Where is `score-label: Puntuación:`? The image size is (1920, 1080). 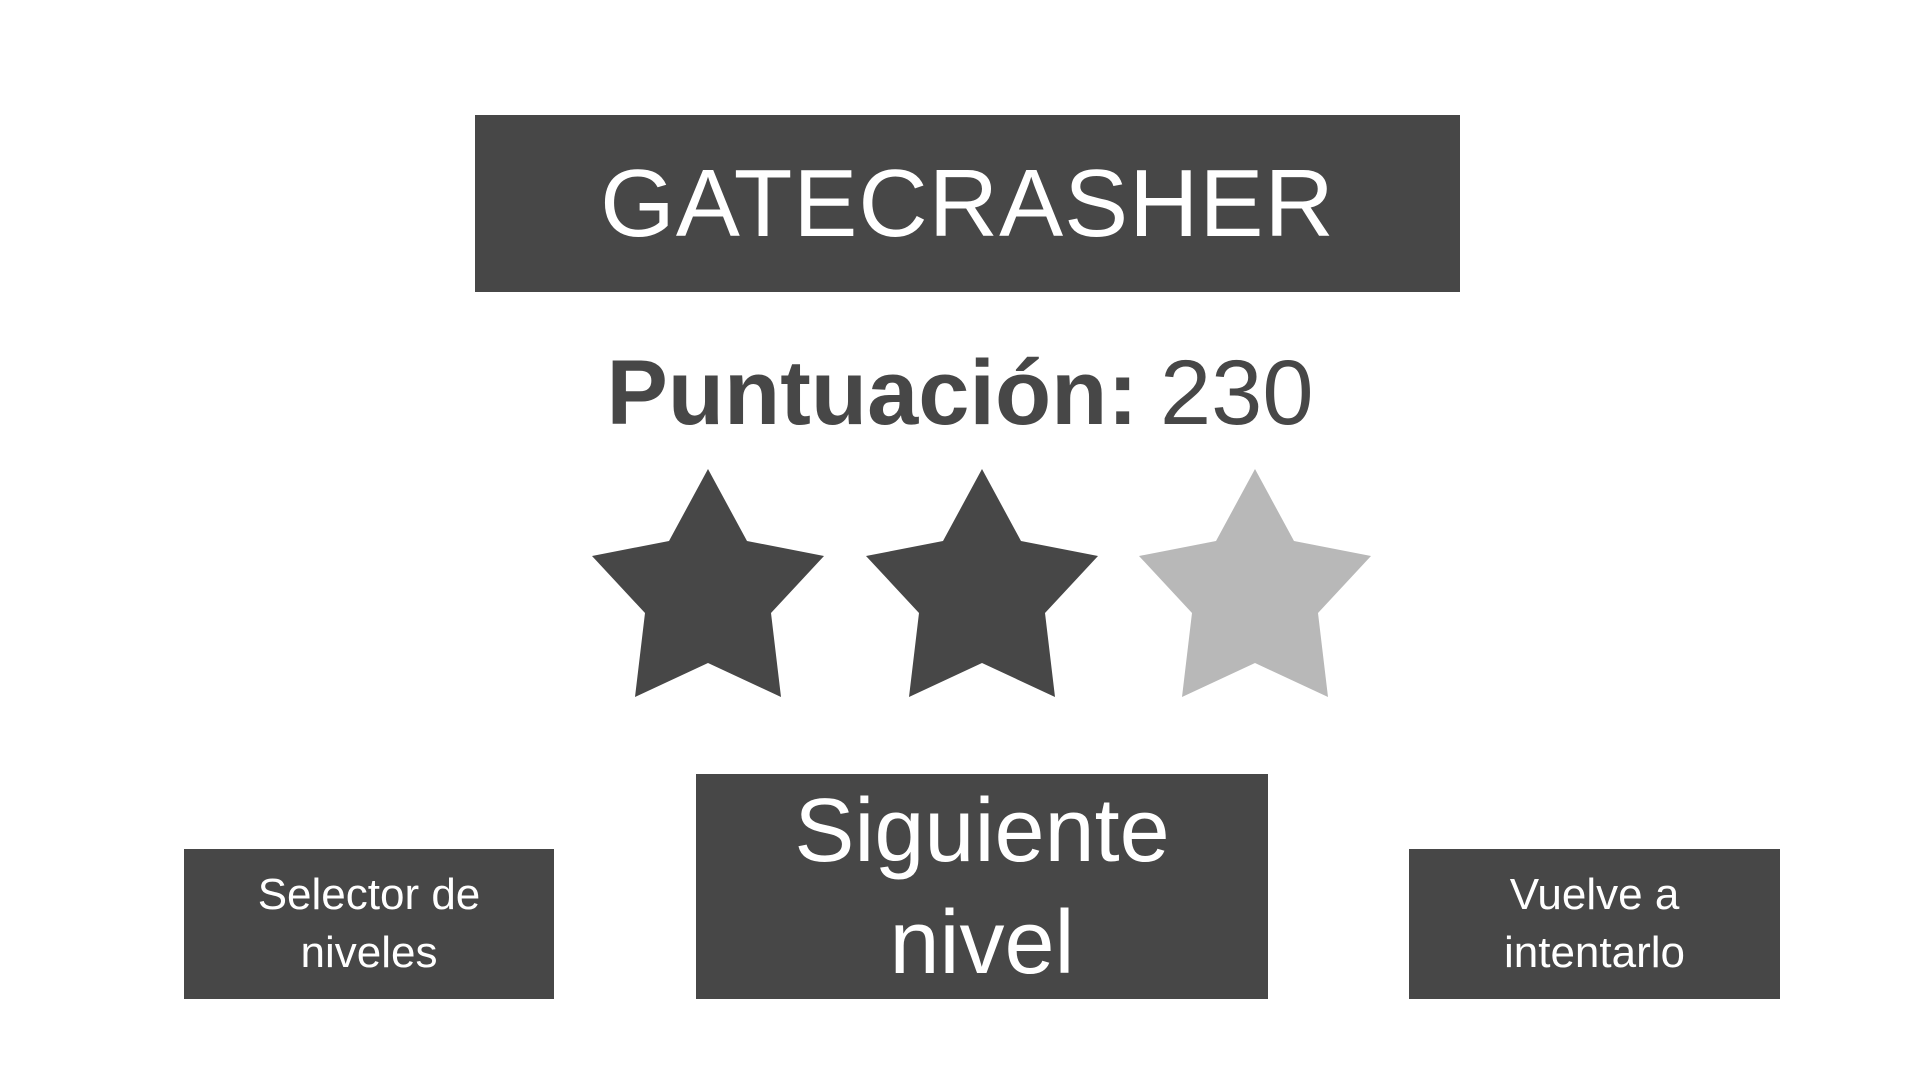 score-label: Puntuación: is located at coordinates (872, 393).